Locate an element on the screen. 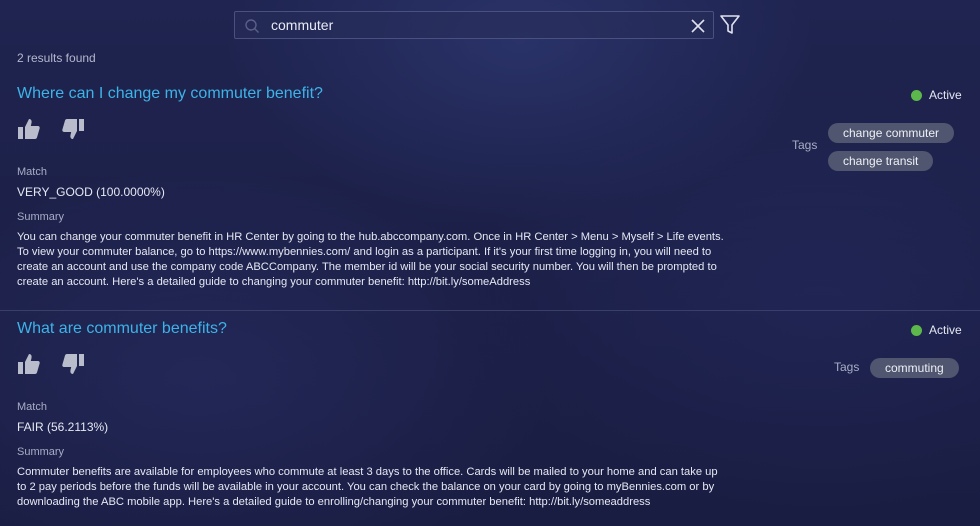 The image size is (980, 526). search-icon is located at coordinates (252, 26).